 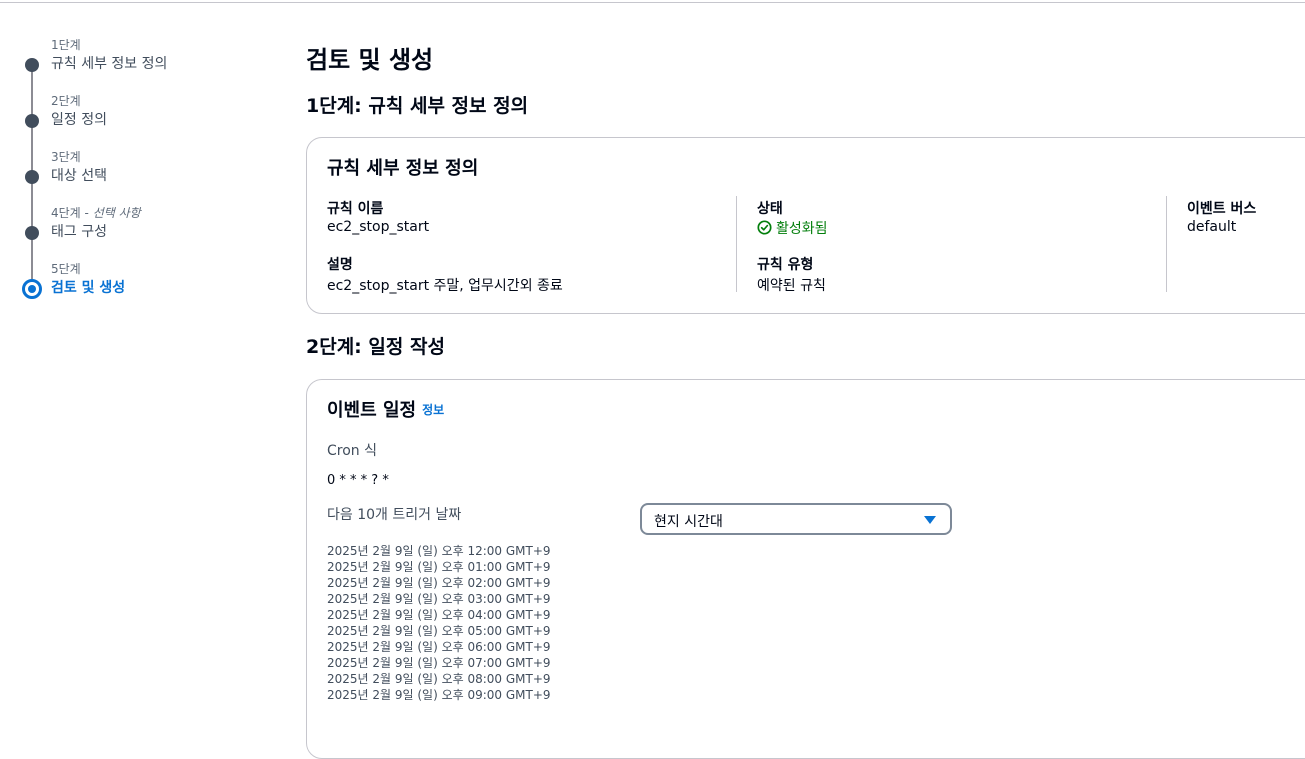 I want to click on trigger-date-item: 2025년 2월 9일 (일) 오후 12:00 GMT+9, so click(x=439, y=551).